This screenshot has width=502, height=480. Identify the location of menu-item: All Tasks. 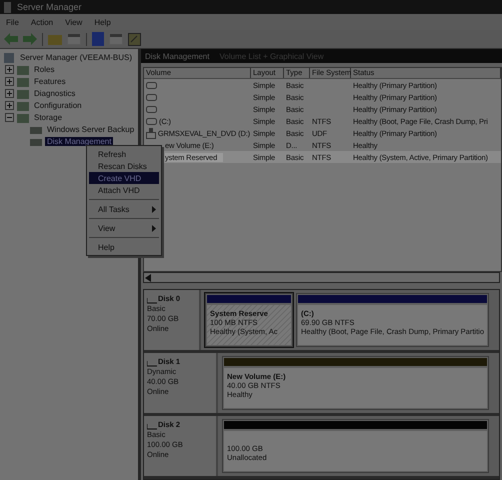
(124, 209).